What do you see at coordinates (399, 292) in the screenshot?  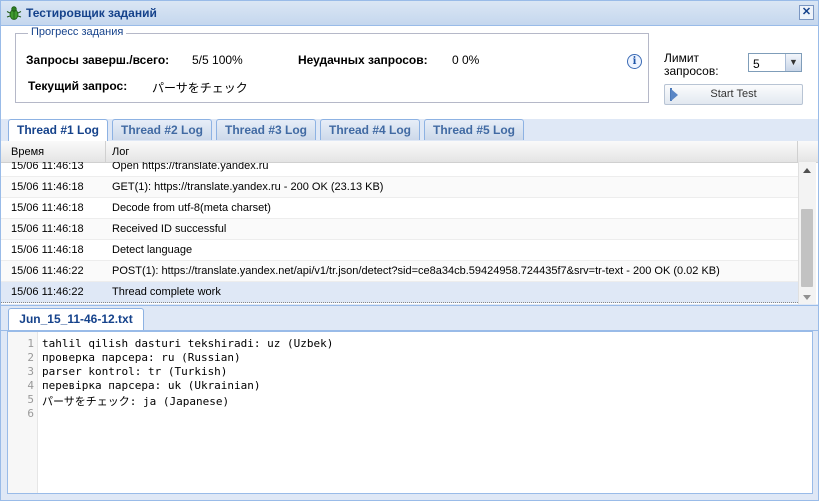 I see `log-row-selected: 15/06 11:46:22 Thread complete work` at bounding box center [399, 292].